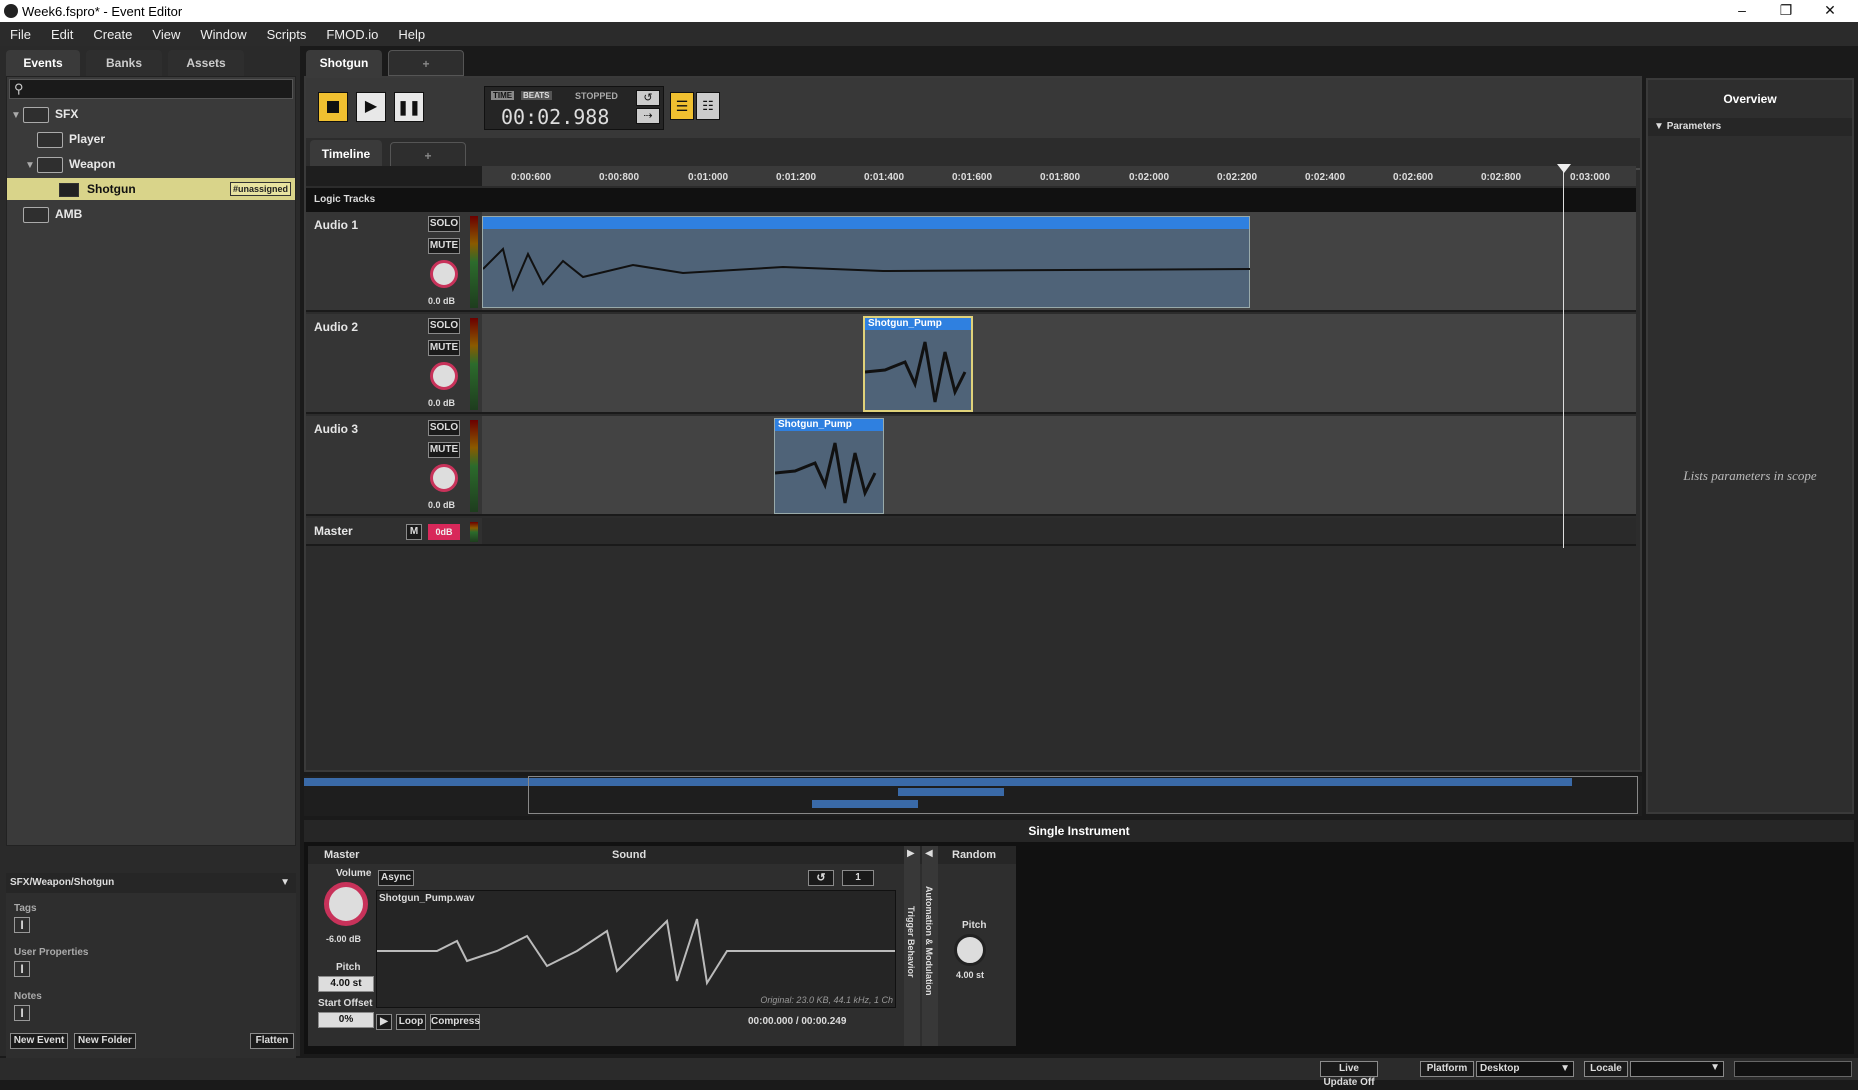 The width and height of the screenshot is (1858, 1090). What do you see at coordinates (223, 34) in the screenshot?
I see `menu-window: Window` at bounding box center [223, 34].